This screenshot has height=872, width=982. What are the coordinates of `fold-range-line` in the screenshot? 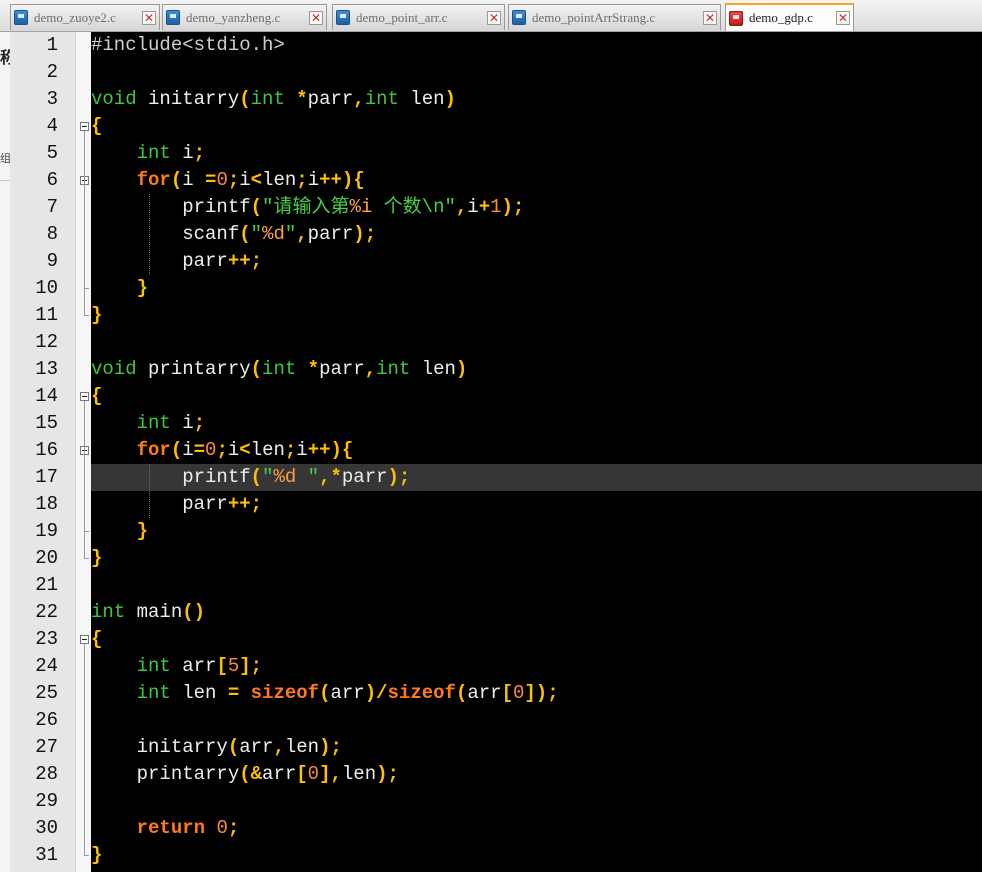 It's located at (84, 749).